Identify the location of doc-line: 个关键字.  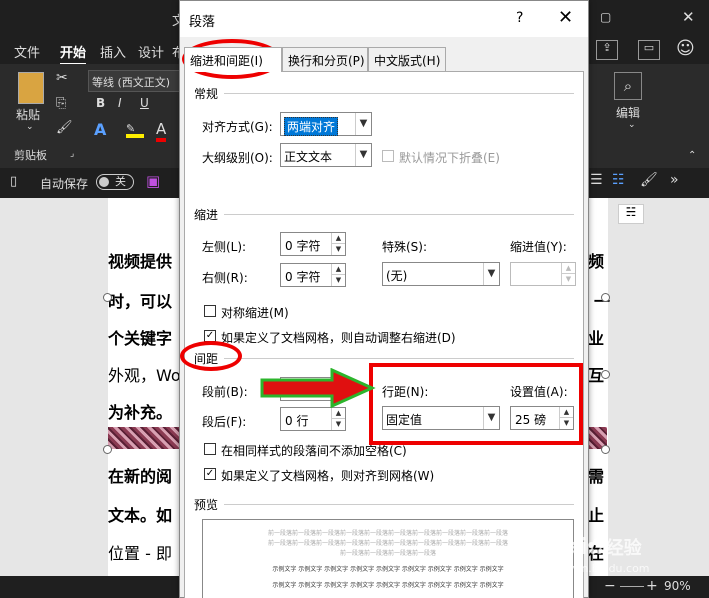
(140, 338).